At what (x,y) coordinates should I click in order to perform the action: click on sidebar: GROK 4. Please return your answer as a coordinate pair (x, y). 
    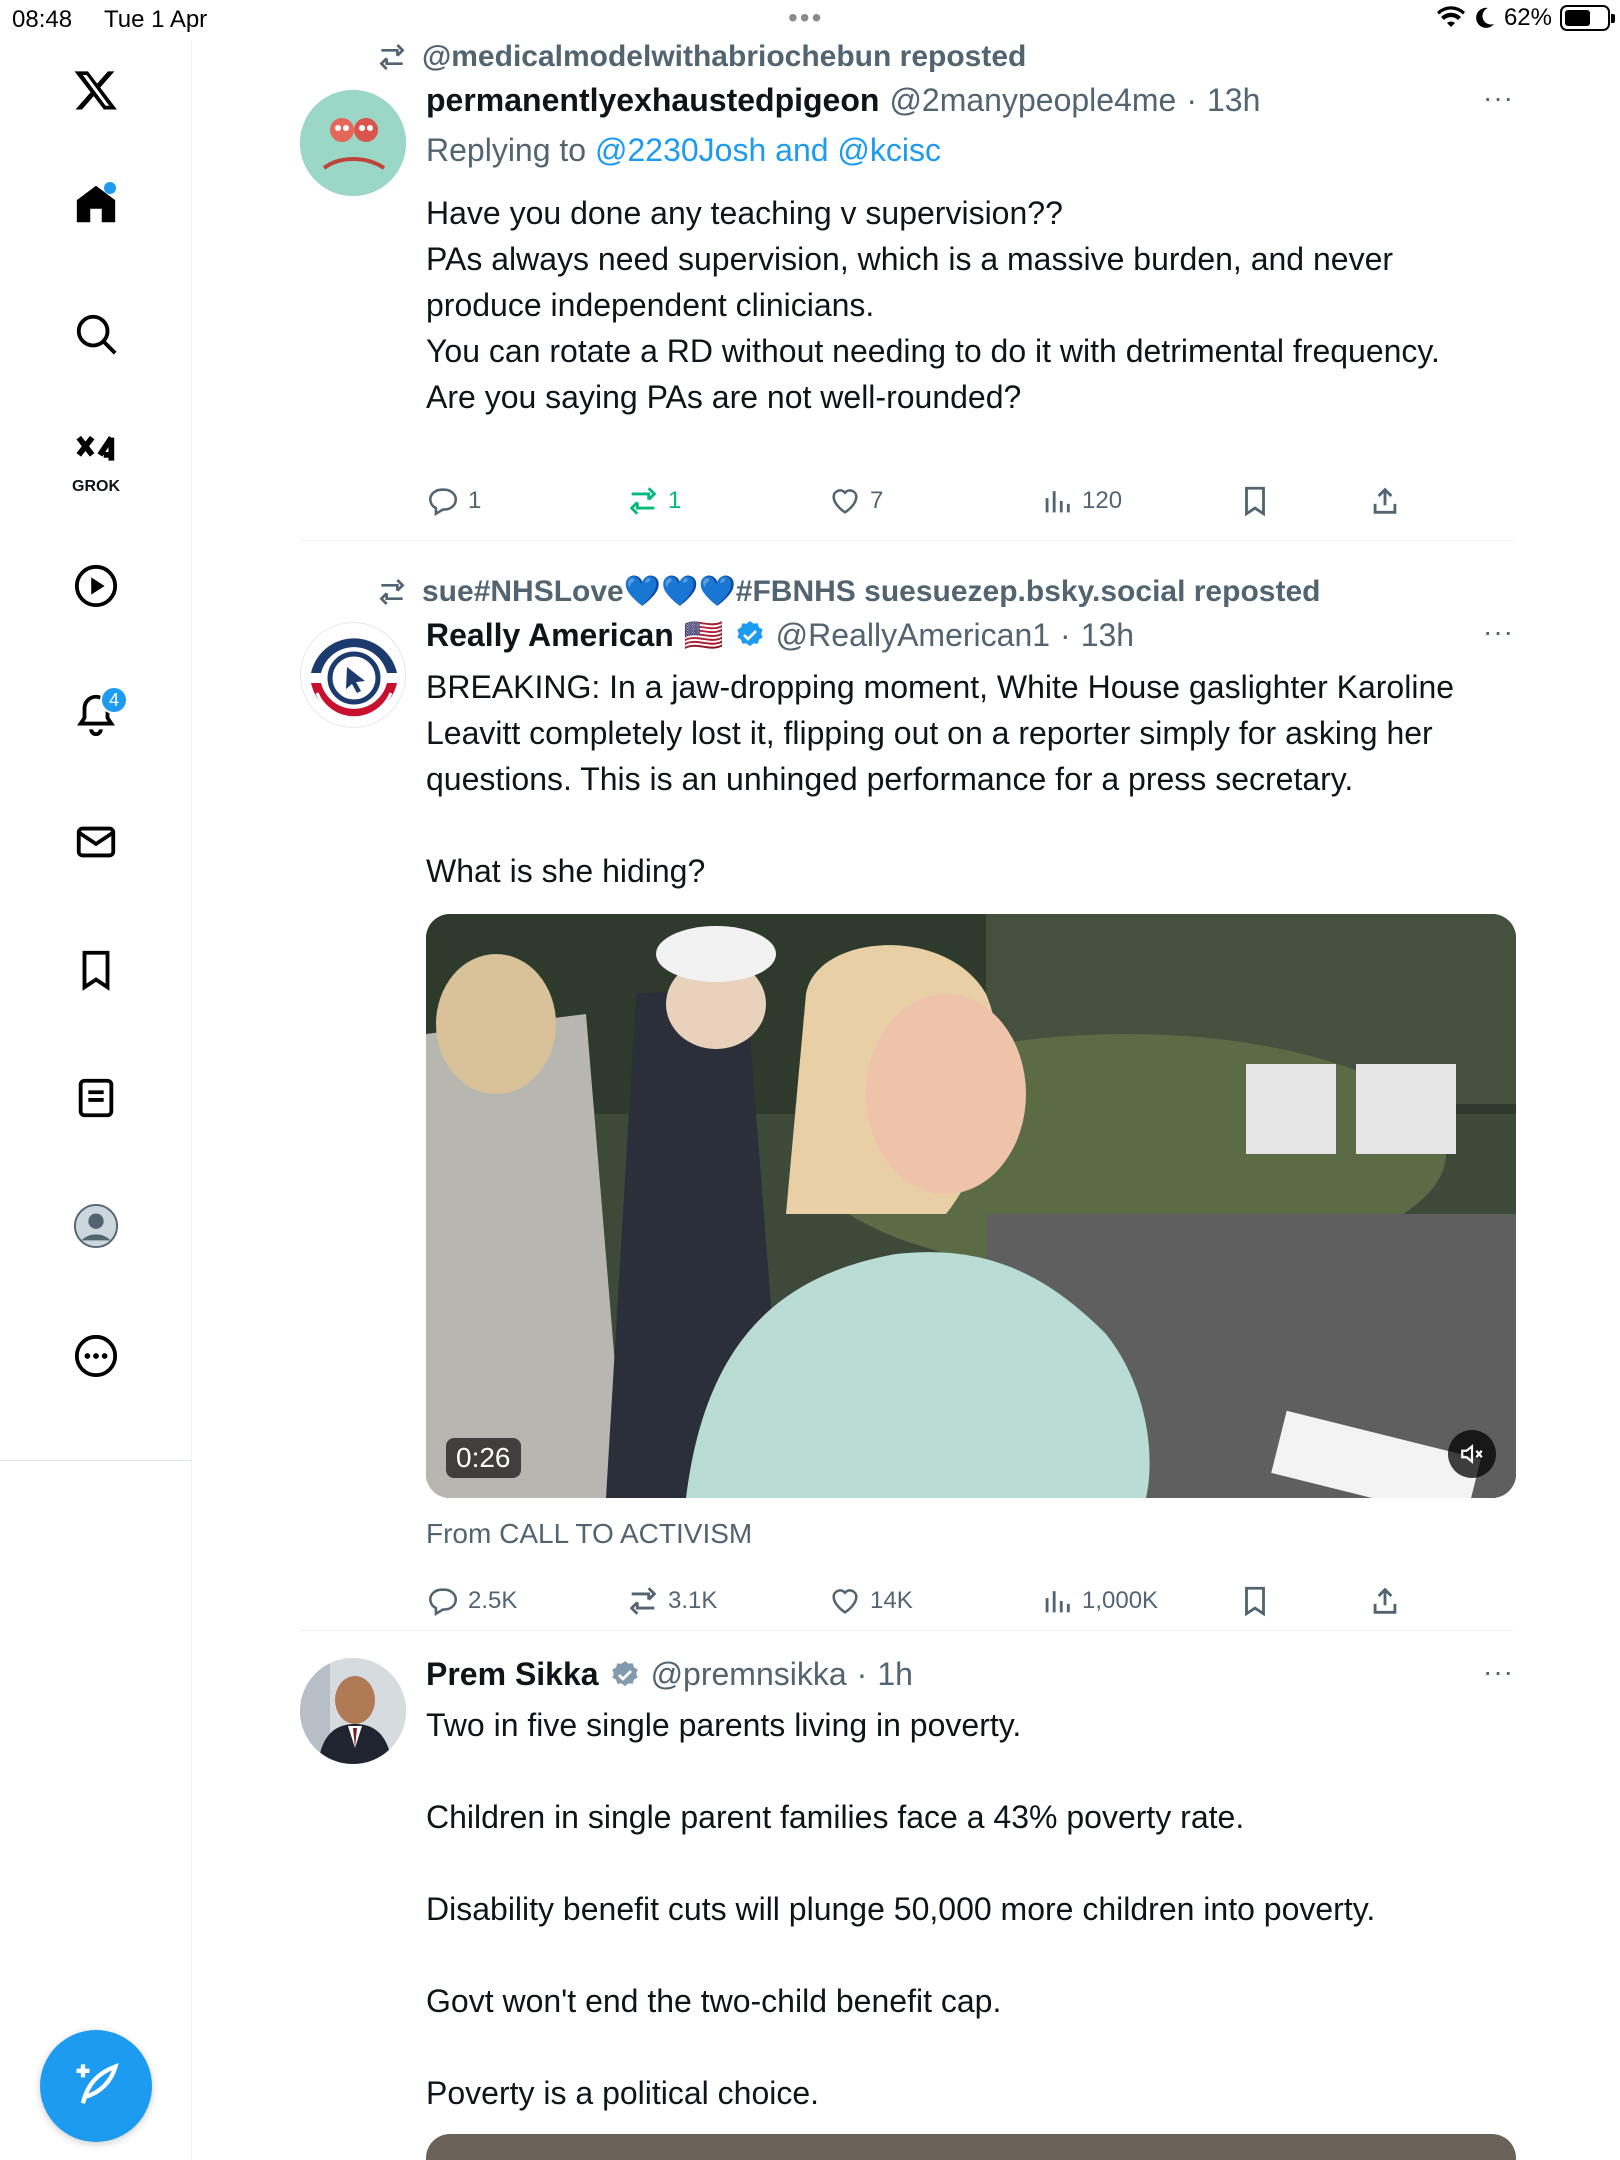
    Looking at the image, I should click on (96, 1100).